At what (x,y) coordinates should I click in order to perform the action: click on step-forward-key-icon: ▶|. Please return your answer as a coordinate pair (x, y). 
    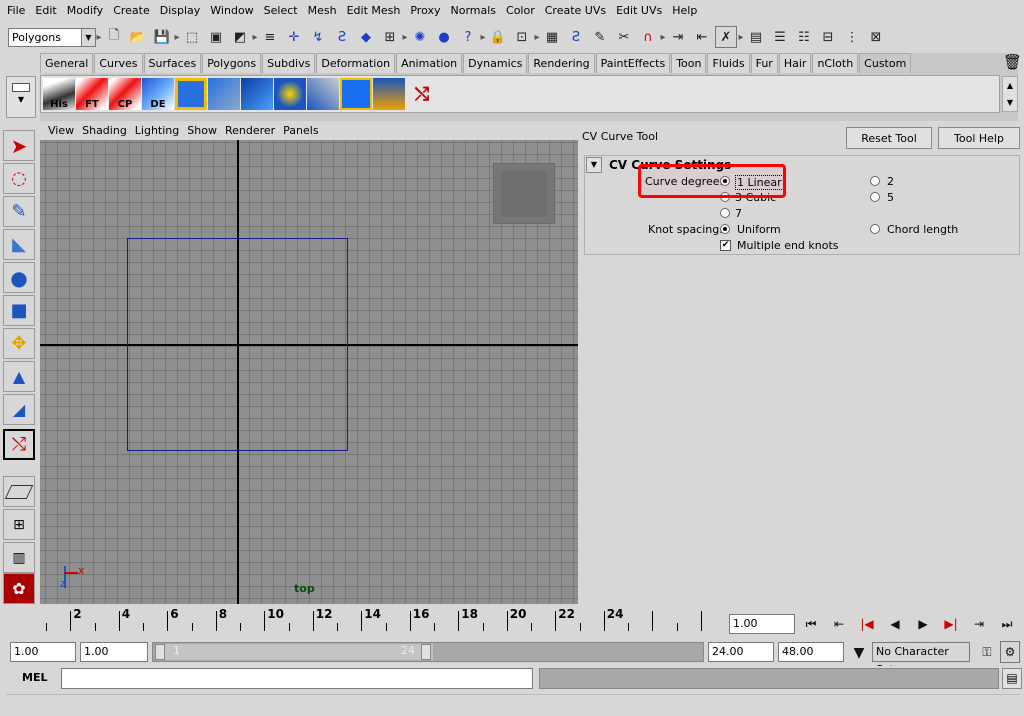
    Looking at the image, I should click on (951, 624).